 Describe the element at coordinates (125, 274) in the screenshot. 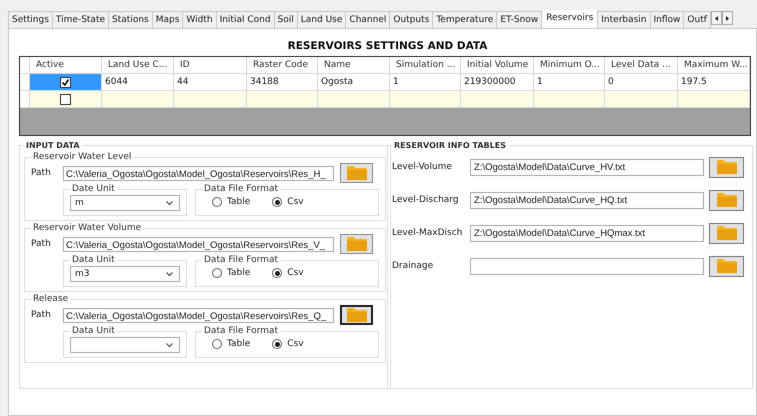

I see `unit-dropdown: m3` at that location.